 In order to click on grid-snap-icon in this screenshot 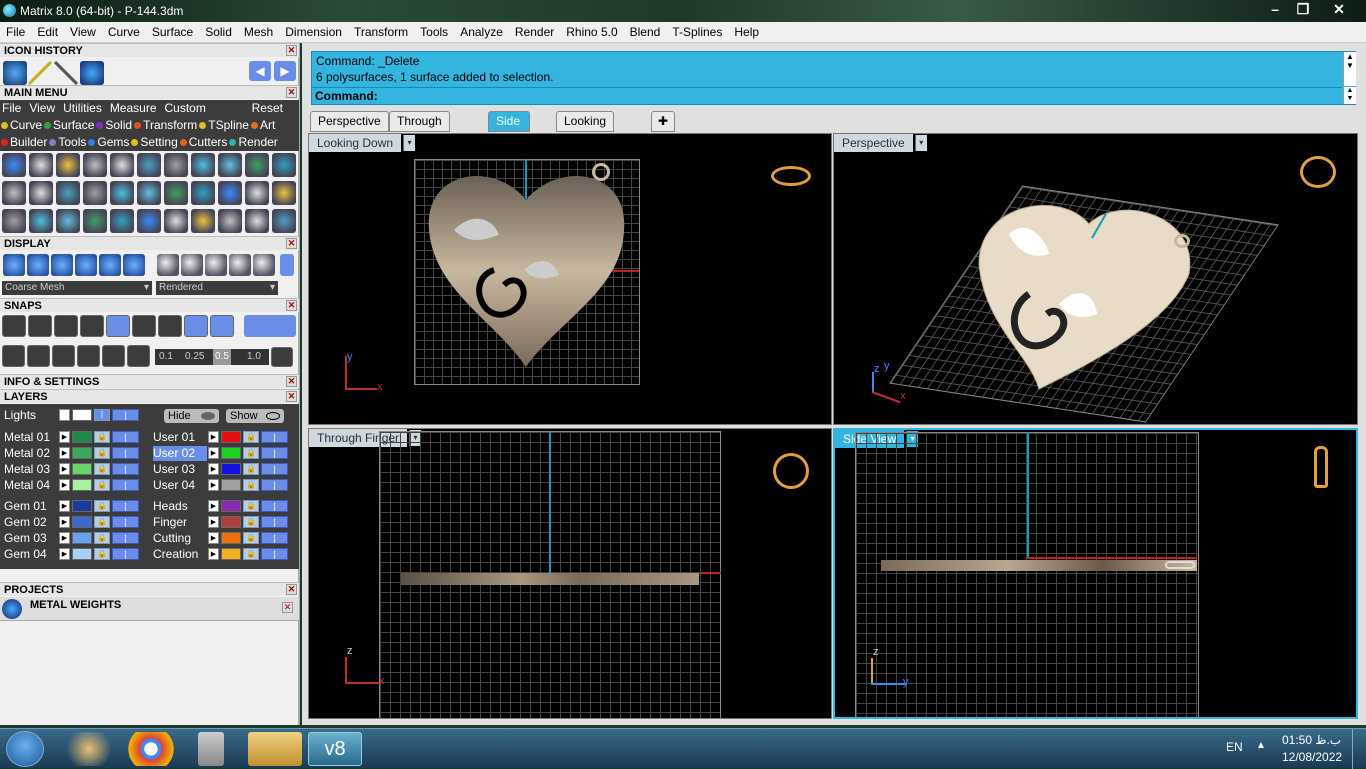, I will do `click(13, 356)`.